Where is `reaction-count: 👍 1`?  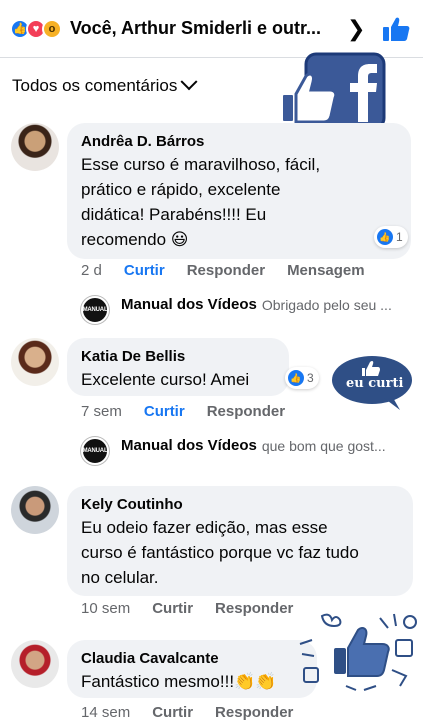 reaction-count: 👍 1 is located at coordinates (391, 237).